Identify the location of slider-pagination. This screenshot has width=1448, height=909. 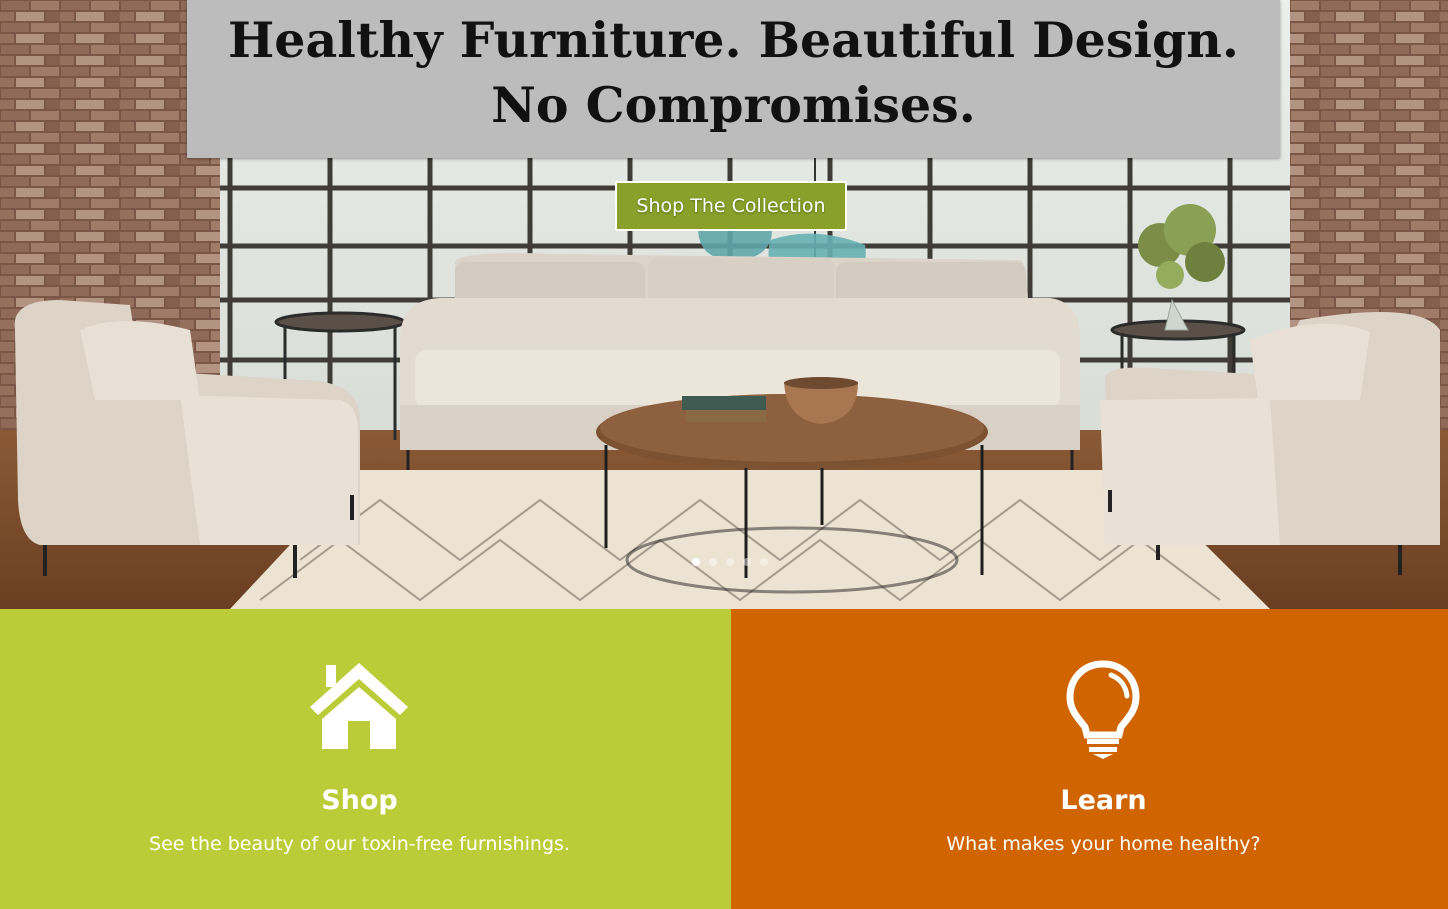
(730, 562).